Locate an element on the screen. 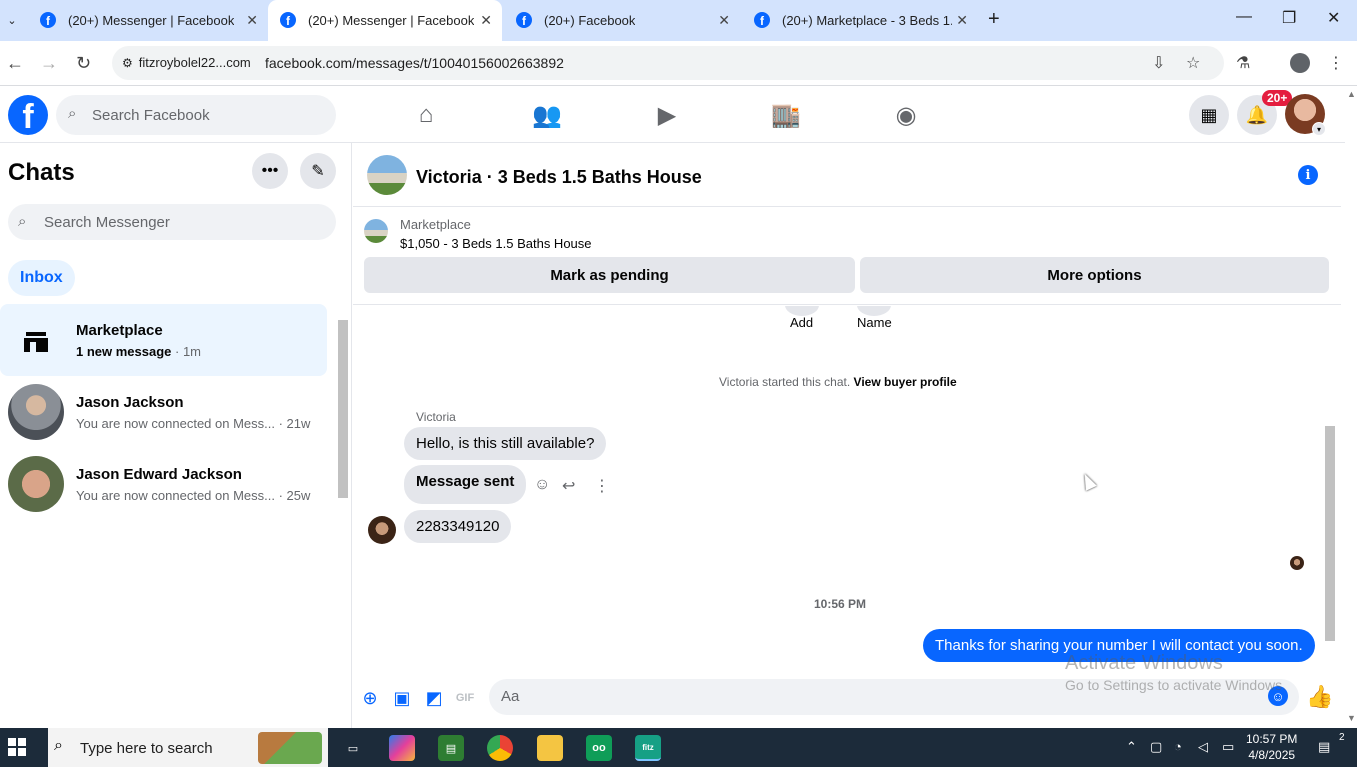  new-tab-plus-icon: + is located at coordinates (994, 19).